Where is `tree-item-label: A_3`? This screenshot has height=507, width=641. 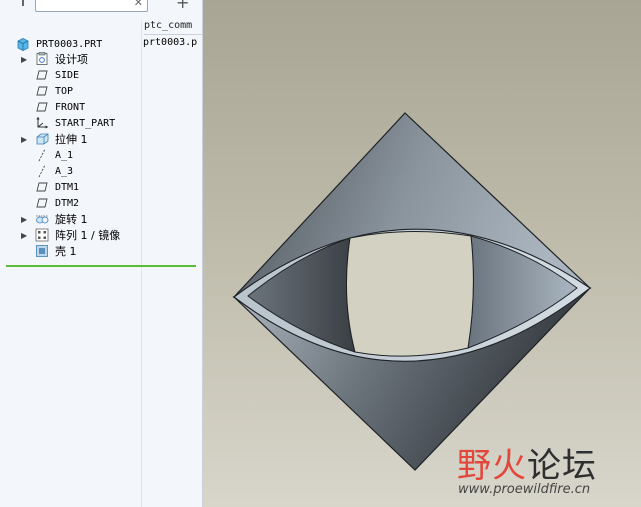 tree-item-label: A_3 is located at coordinates (64, 171).